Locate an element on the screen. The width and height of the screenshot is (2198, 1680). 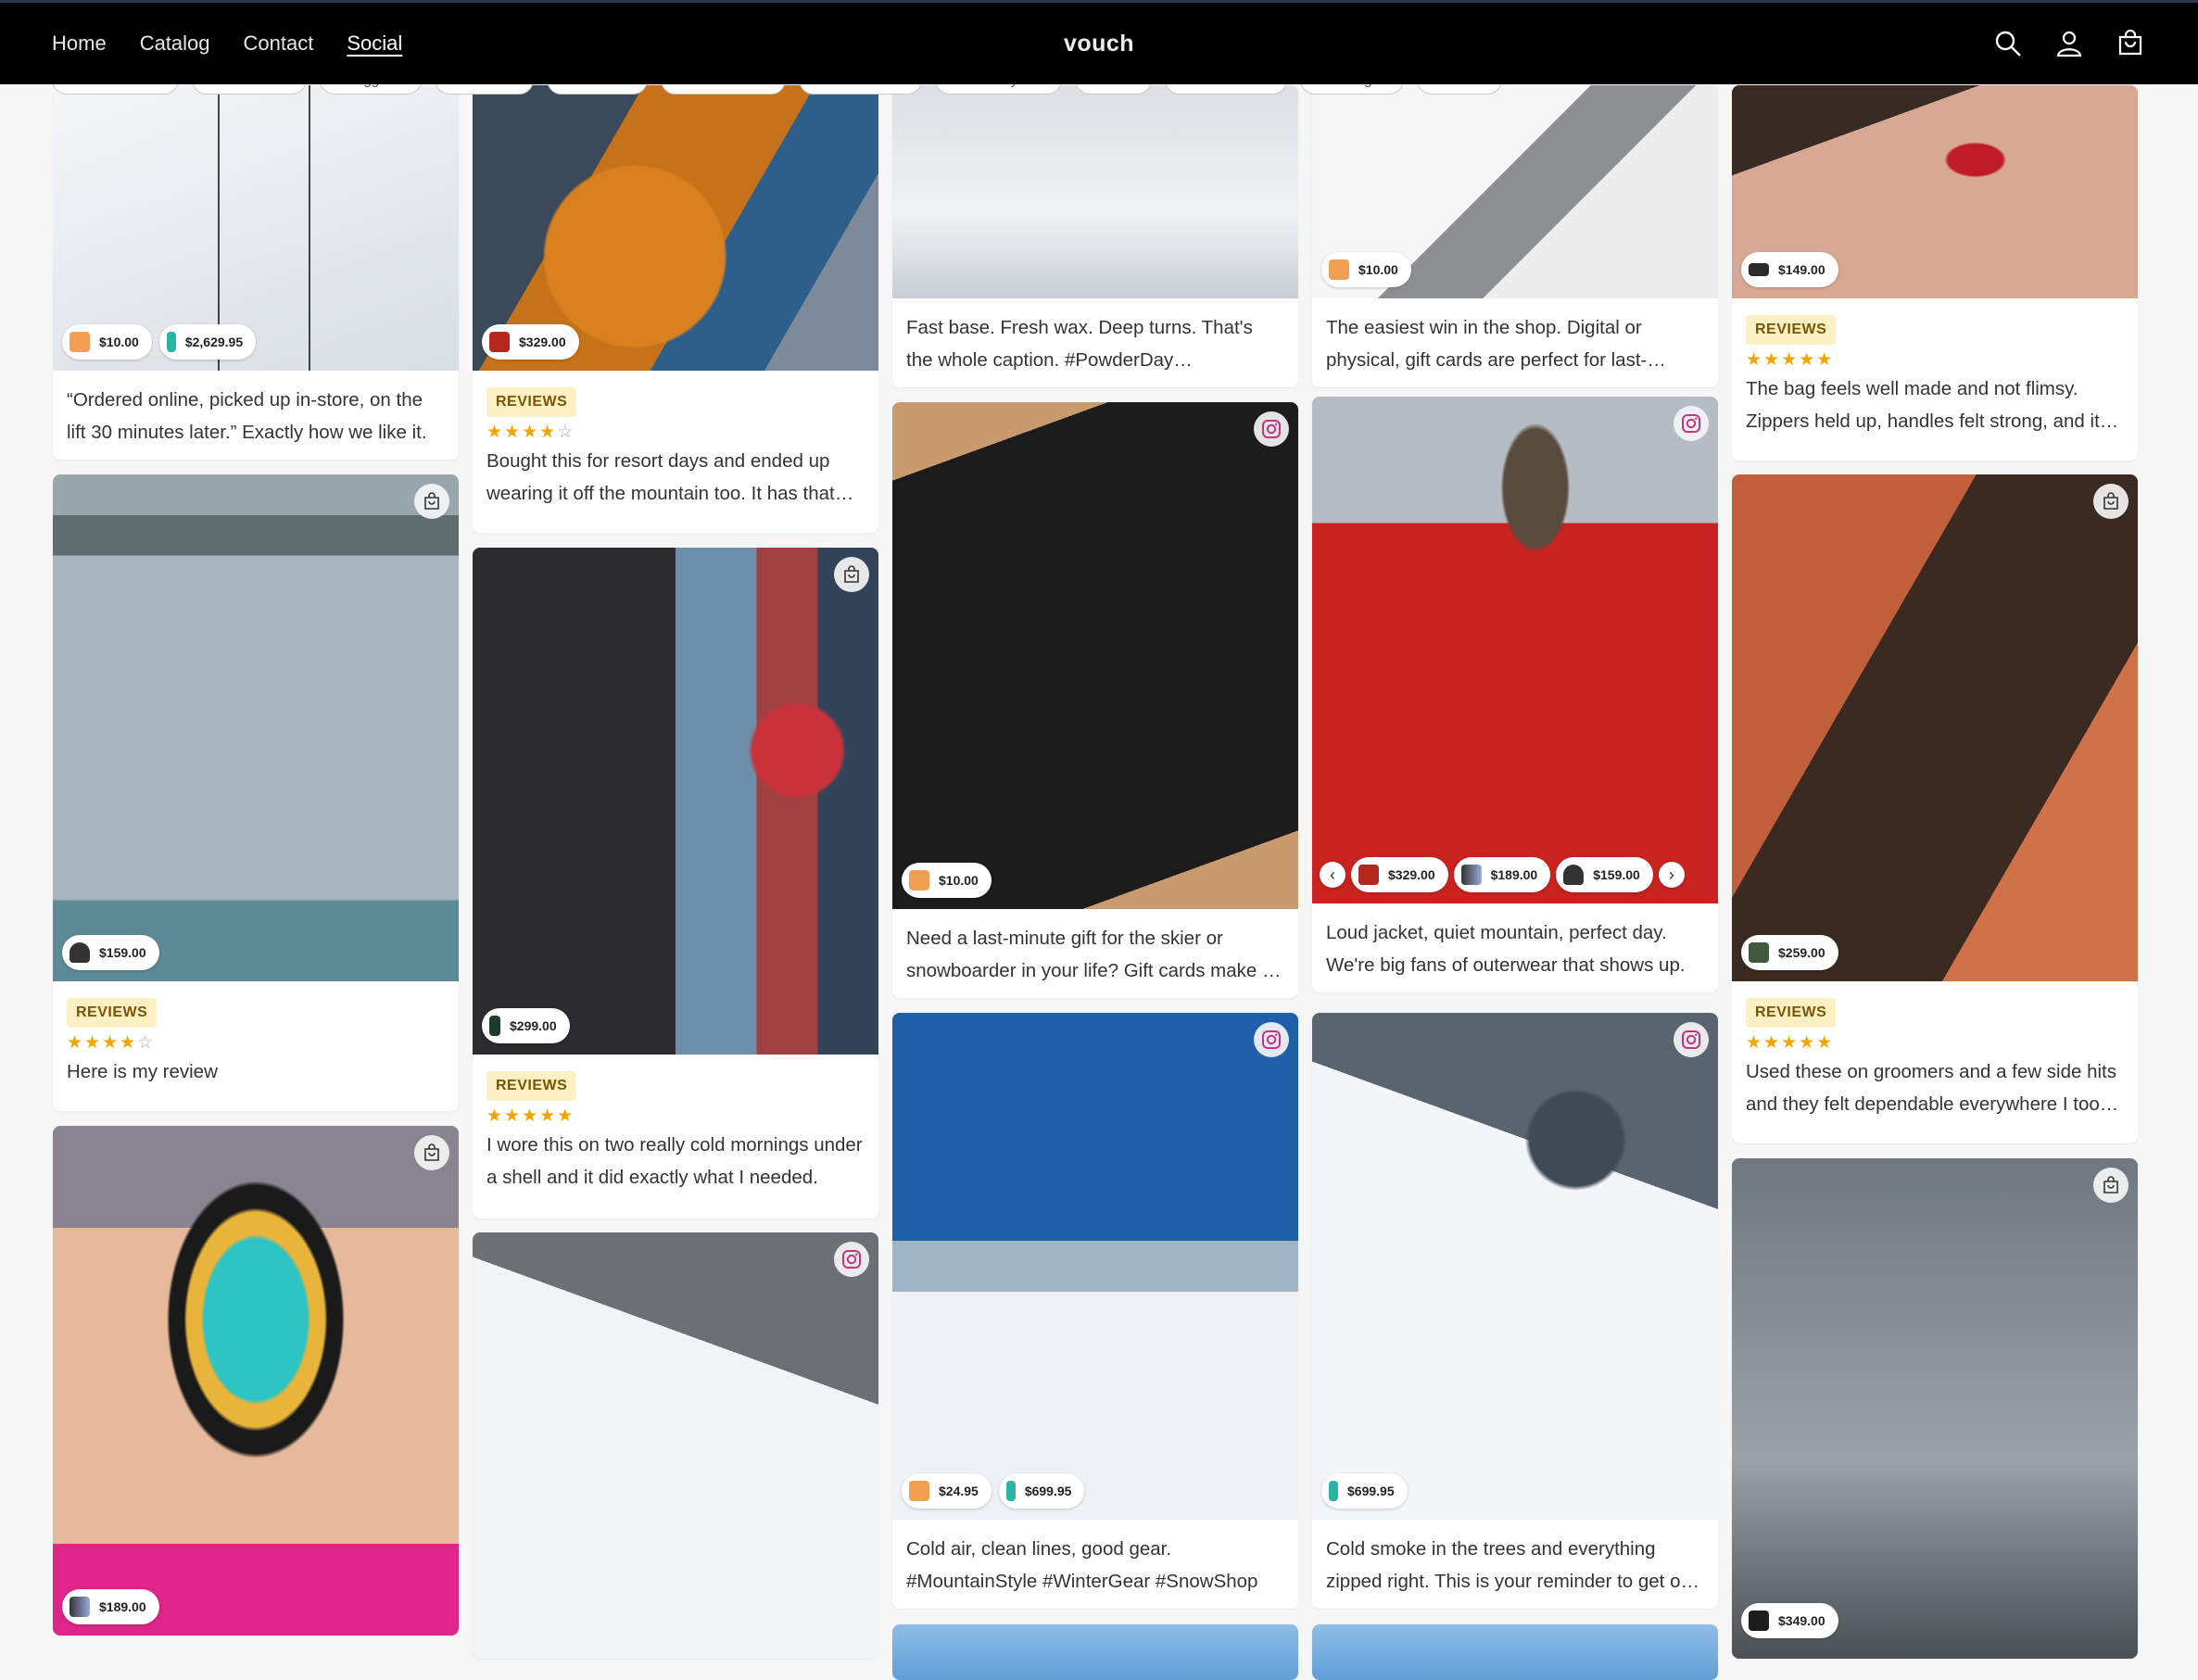
nav-social: Social is located at coordinates (374, 44).